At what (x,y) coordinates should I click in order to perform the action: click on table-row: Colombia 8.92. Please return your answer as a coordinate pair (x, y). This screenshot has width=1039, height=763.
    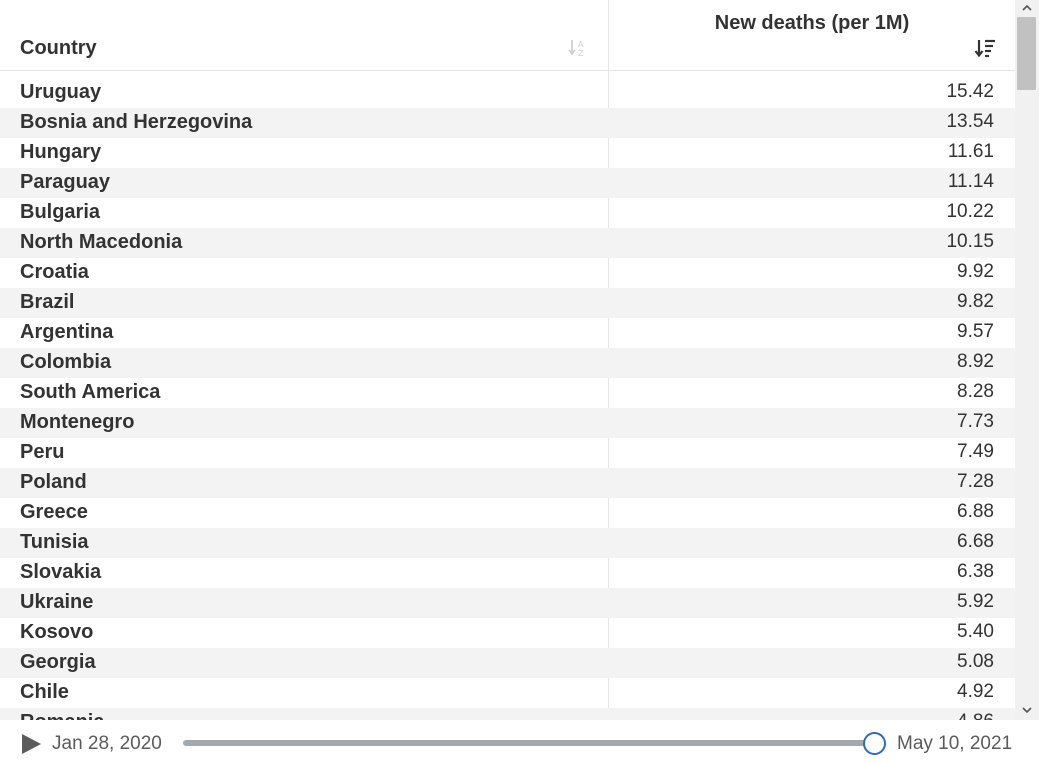
    Looking at the image, I should click on (507, 363).